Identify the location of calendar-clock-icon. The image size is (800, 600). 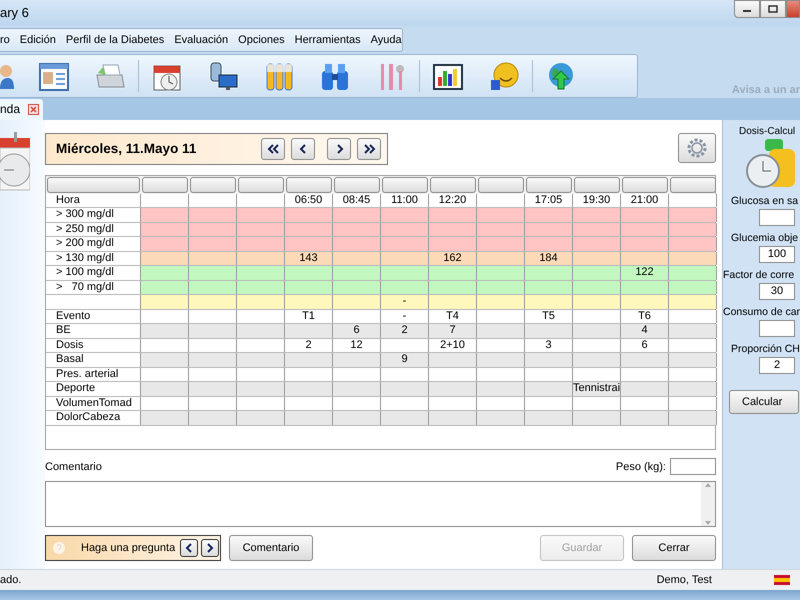
(15, 162).